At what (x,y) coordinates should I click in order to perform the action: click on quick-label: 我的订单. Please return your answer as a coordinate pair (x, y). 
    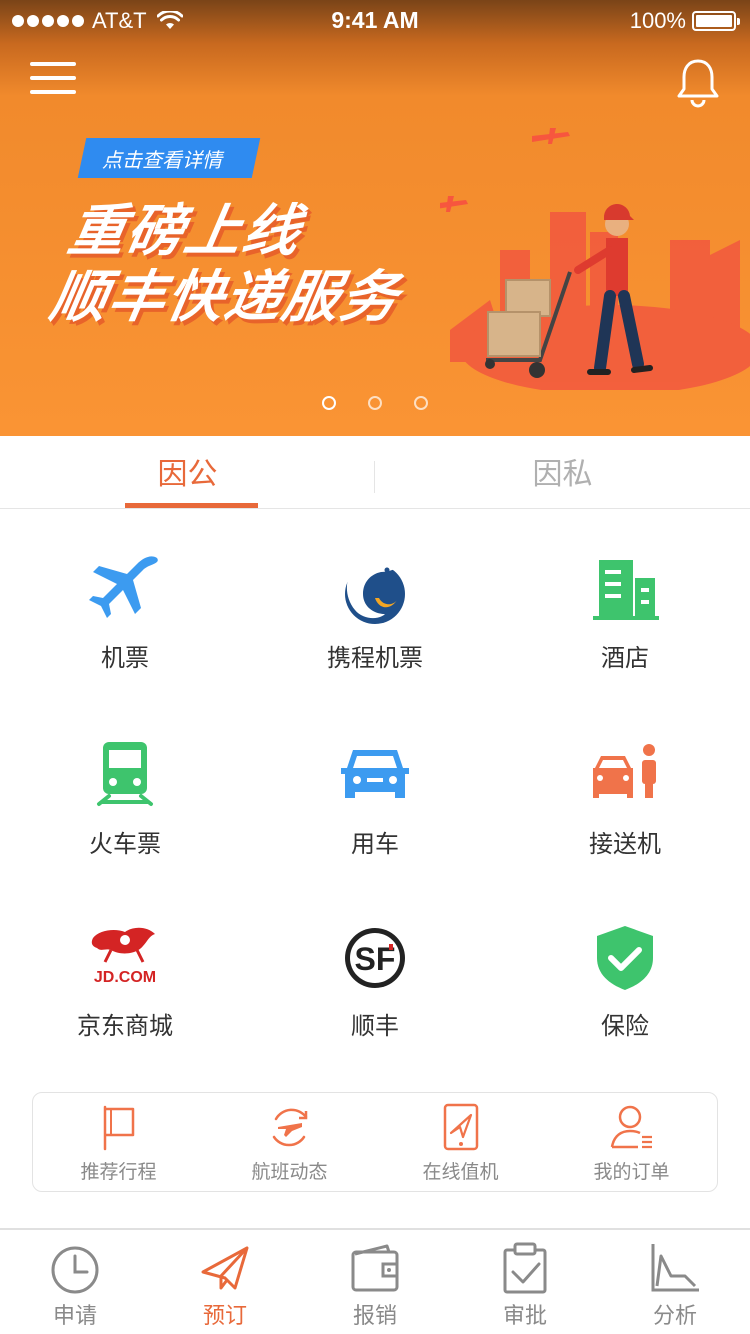
    Looking at the image, I should click on (631, 1172).